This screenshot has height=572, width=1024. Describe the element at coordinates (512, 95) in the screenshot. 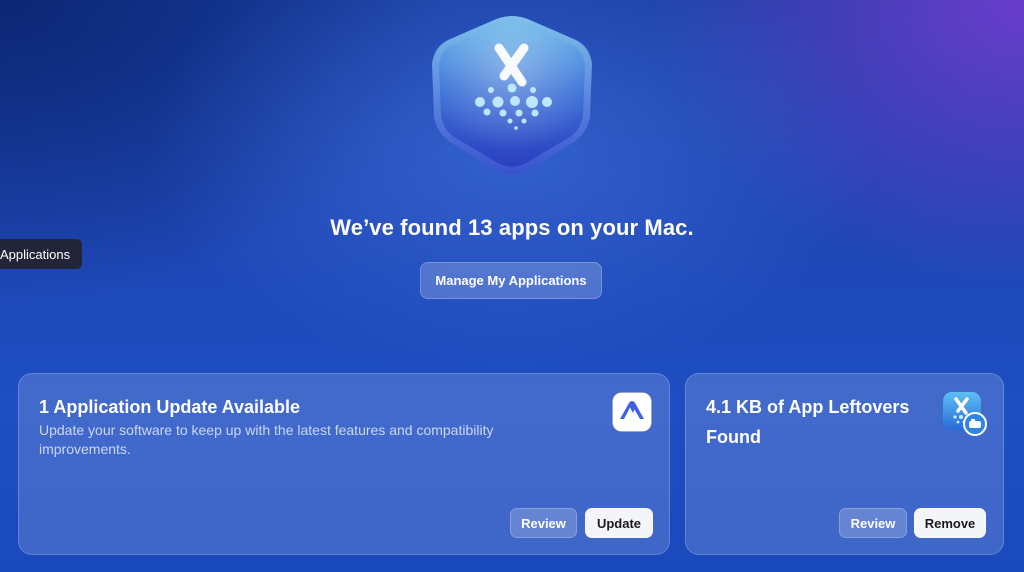

I see `app-cleaner-hexagon-icon` at that location.